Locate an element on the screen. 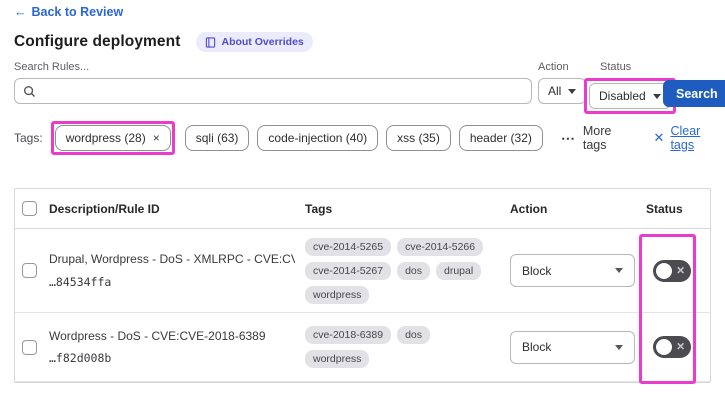 This screenshot has width=725, height=406. status-filter: Status Disabled is located at coordinates (630, 87).